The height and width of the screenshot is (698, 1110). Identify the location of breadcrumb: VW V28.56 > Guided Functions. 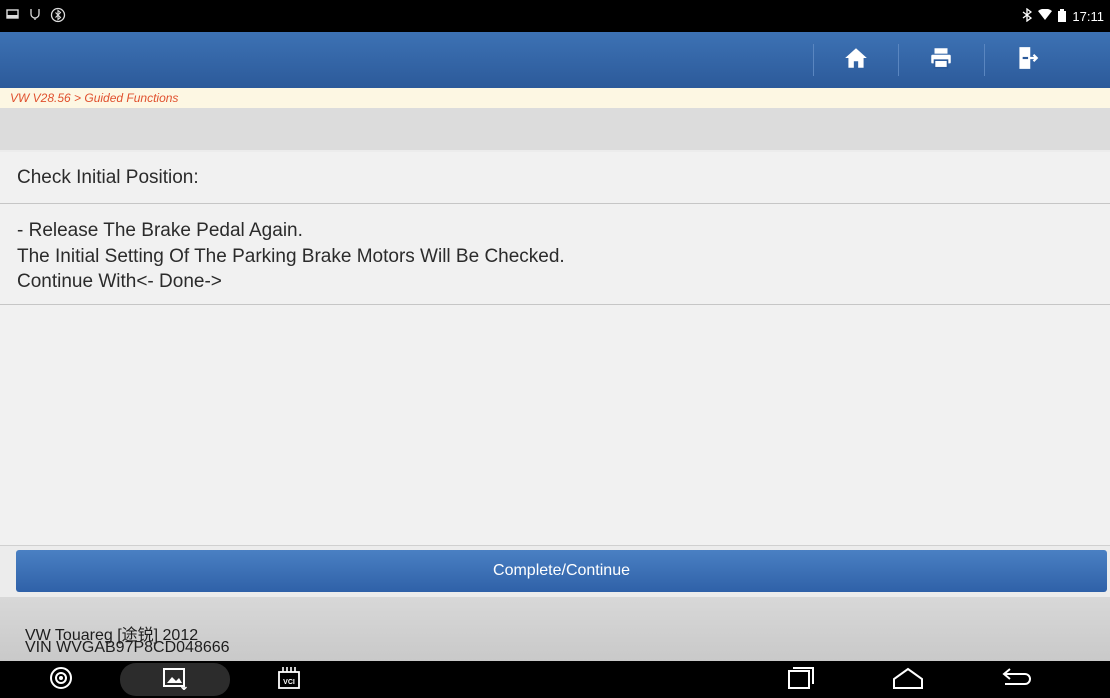
(555, 98).